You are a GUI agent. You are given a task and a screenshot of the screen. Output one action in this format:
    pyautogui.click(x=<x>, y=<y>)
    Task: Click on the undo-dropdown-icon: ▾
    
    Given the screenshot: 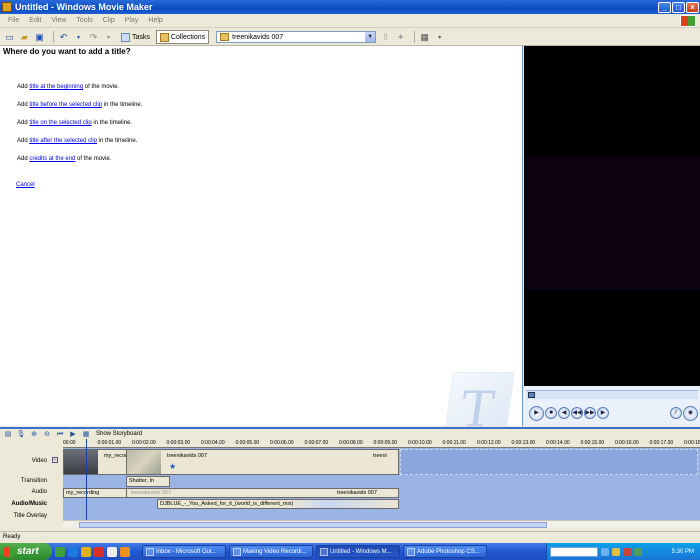 What is the action you would take?
    pyautogui.click(x=78, y=37)
    